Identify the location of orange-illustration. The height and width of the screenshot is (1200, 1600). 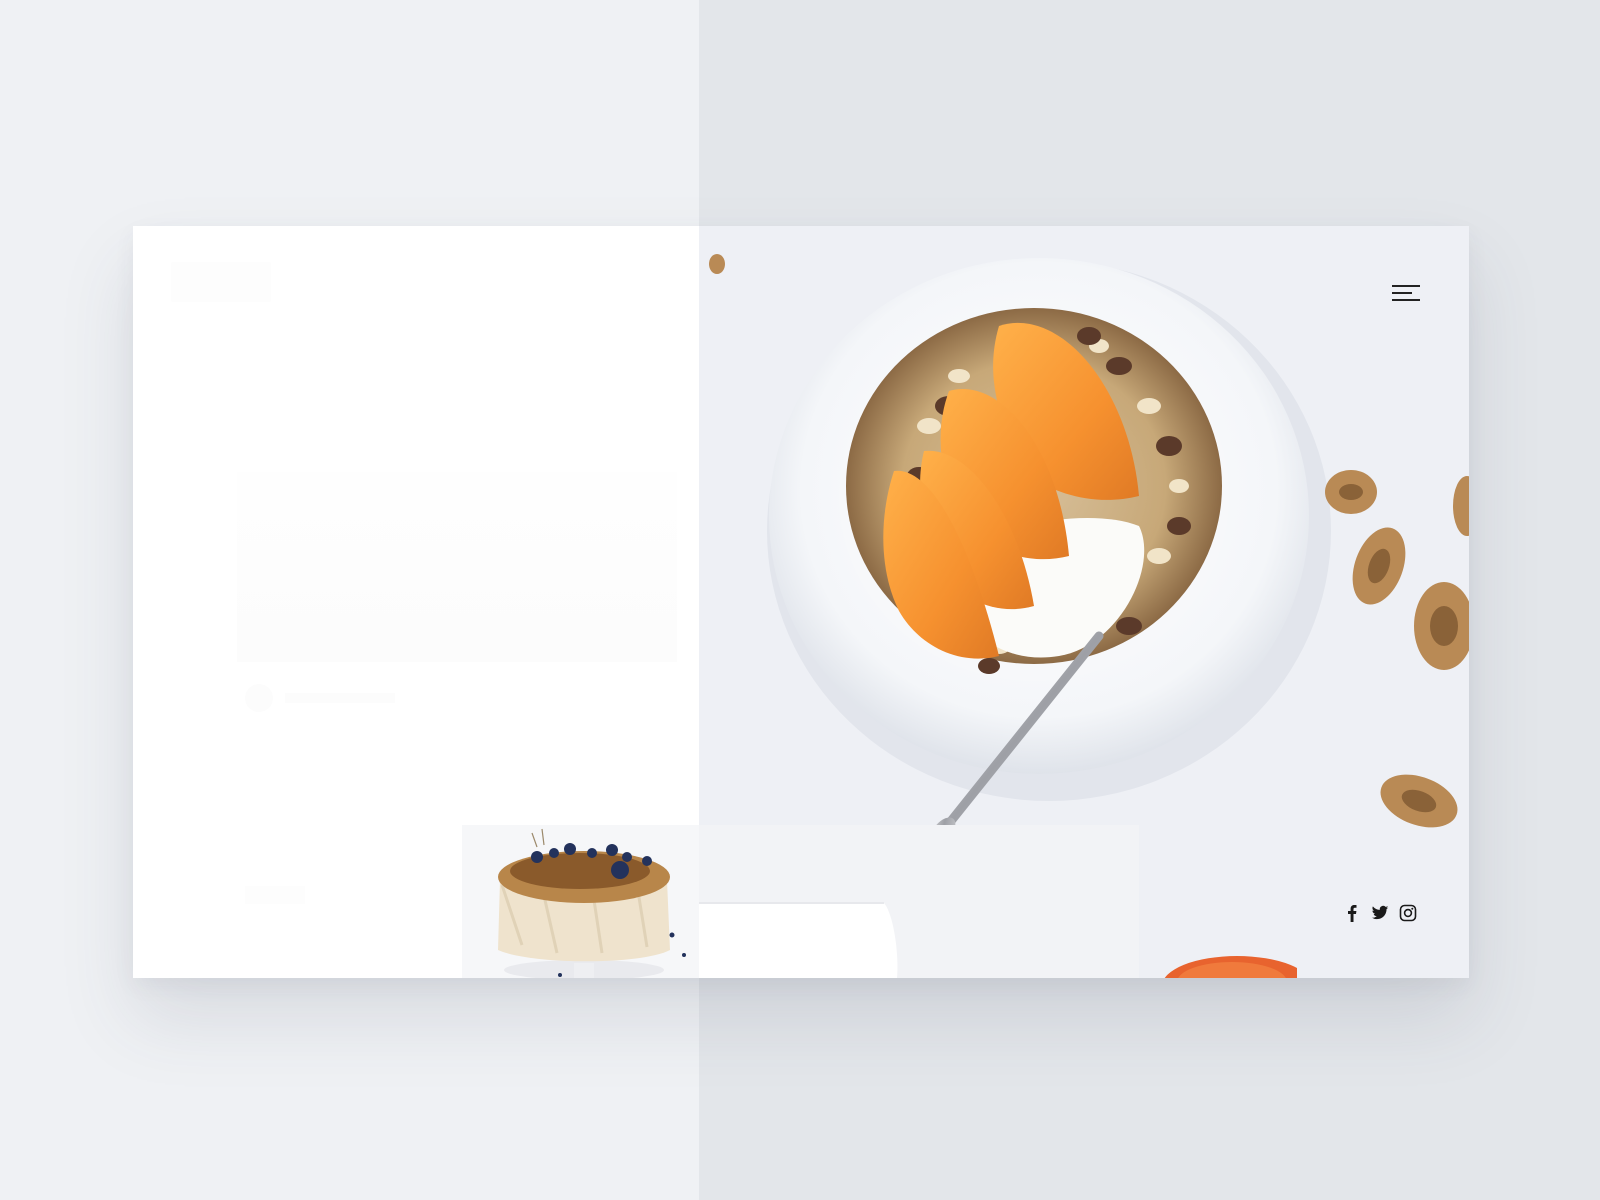
(1230, 967).